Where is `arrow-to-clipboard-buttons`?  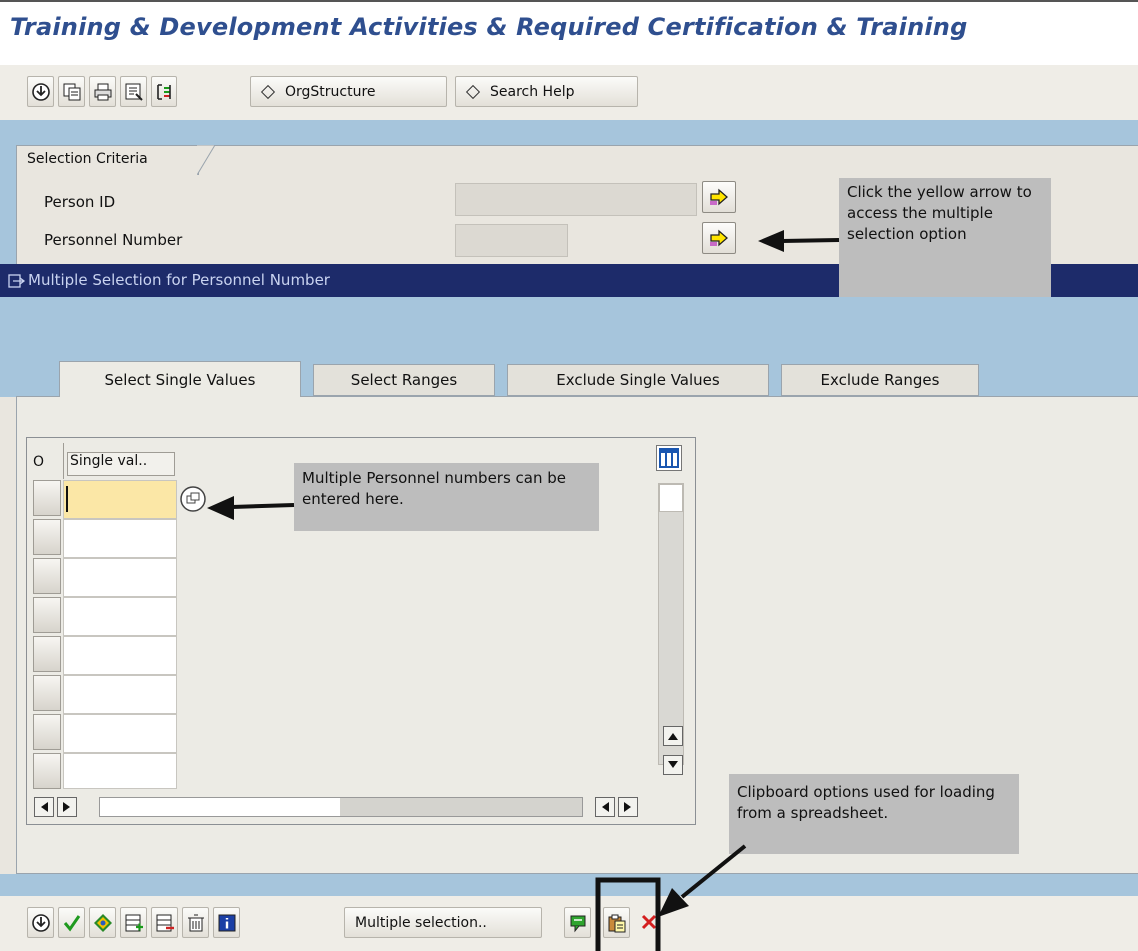
arrow-to-clipboard-buttons is located at coordinates (702, 880).